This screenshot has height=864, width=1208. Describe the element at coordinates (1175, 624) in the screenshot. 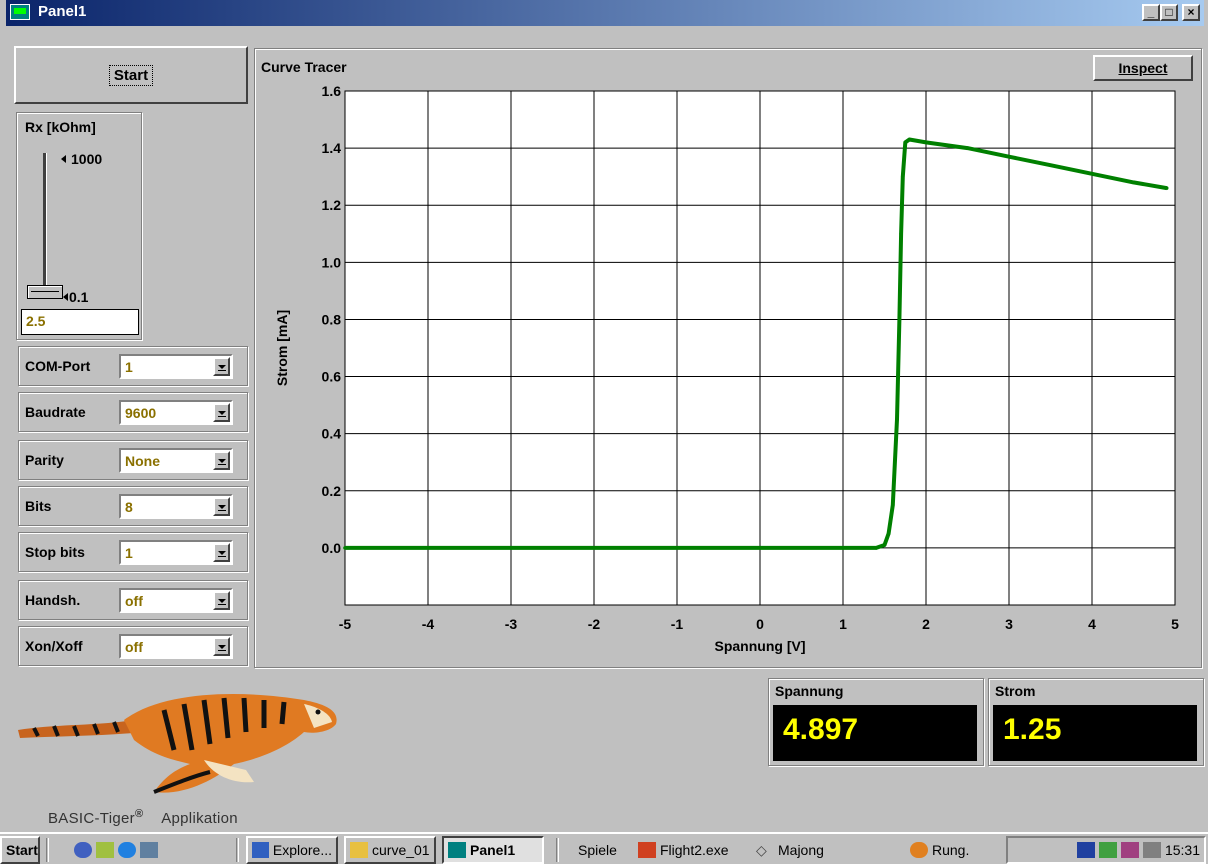

I see `x-tick-label: 5` at that location.